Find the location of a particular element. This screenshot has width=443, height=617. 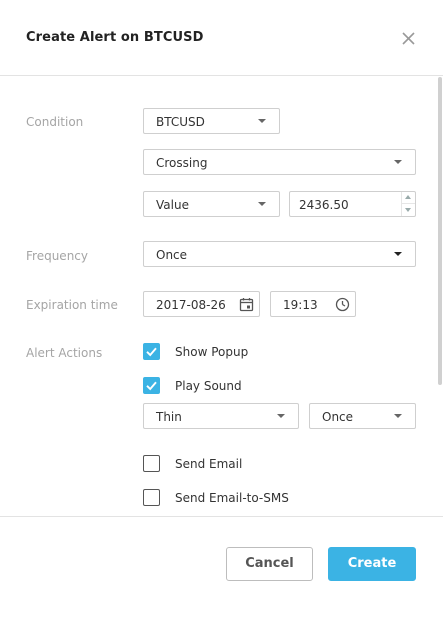

create-button: Create is located at coordinates (372, 564).